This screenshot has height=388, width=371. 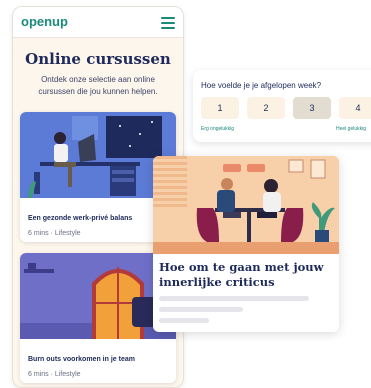 What do you see at coordinates (80, 218) in the screenshot?
I see `course-title: Een gezonde werk-privé balans` at bounding box center [80, 218].